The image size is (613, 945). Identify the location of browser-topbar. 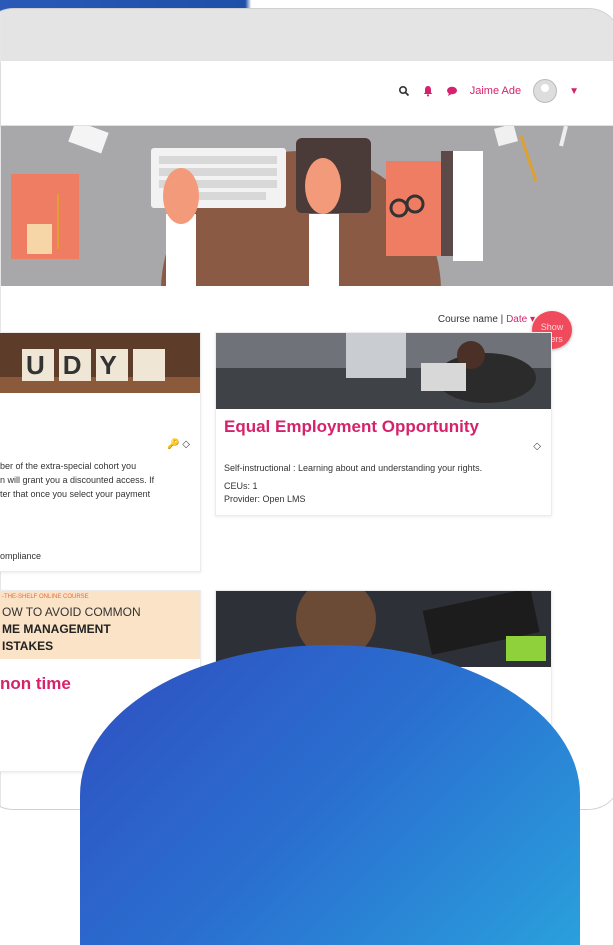
(307, 35).